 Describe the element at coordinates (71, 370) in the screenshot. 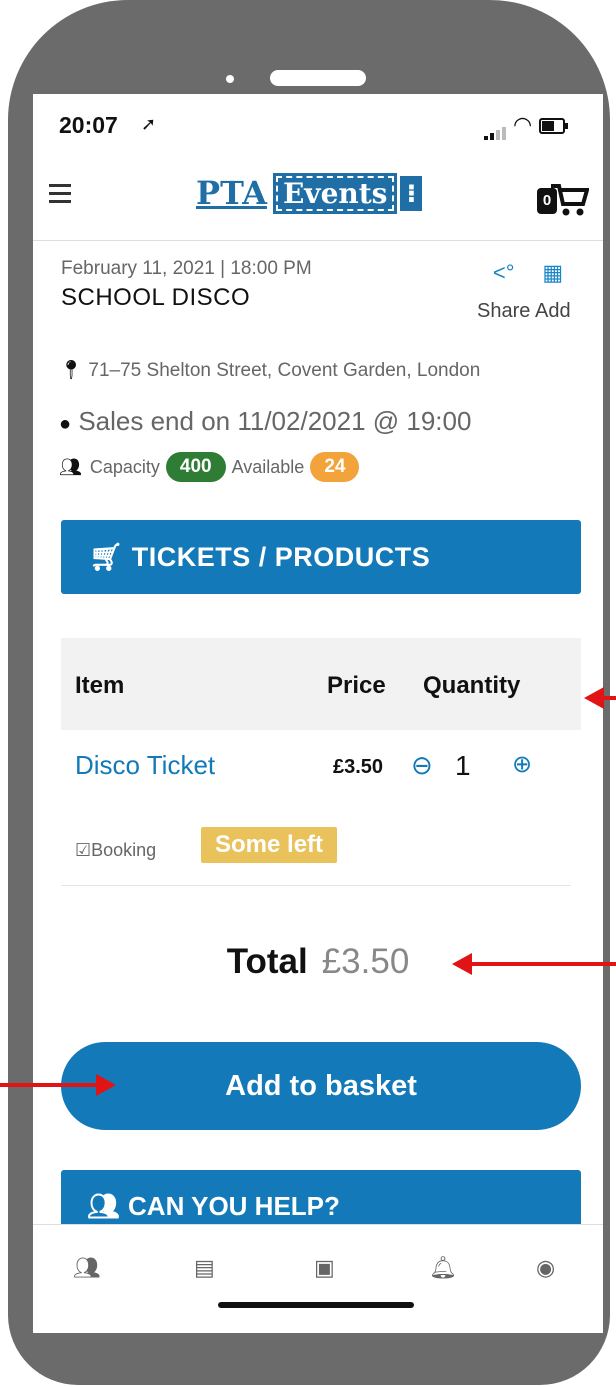

I see `map-pin-icon: 📍︎` at that location.